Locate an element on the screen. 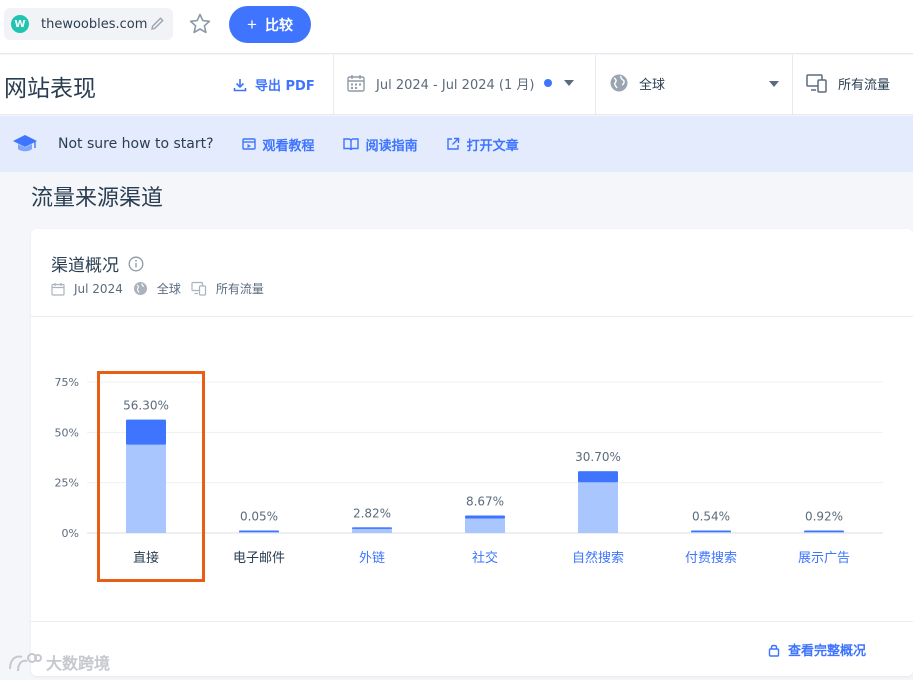 The height and width of the screenshot is (680, 913). card-title: 渠道概况 is located at coordinates (97, 263).